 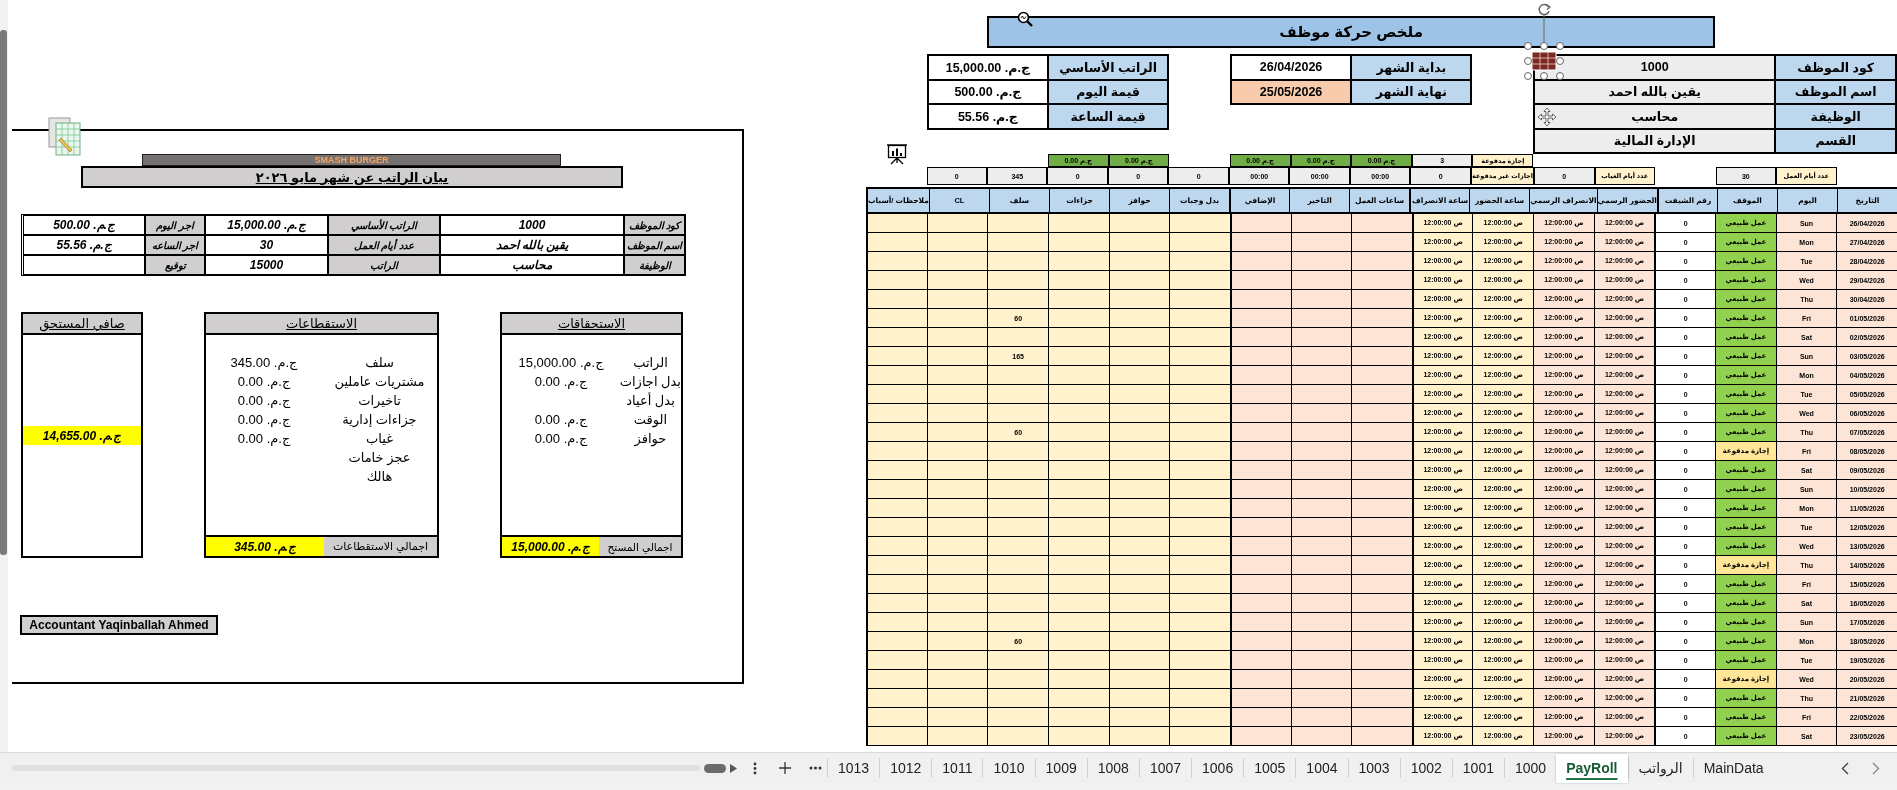 What do you see at coordinates (1835, 140) in the screenshot?
I see `field-label: القسم` at bounding box center [1835, 140].